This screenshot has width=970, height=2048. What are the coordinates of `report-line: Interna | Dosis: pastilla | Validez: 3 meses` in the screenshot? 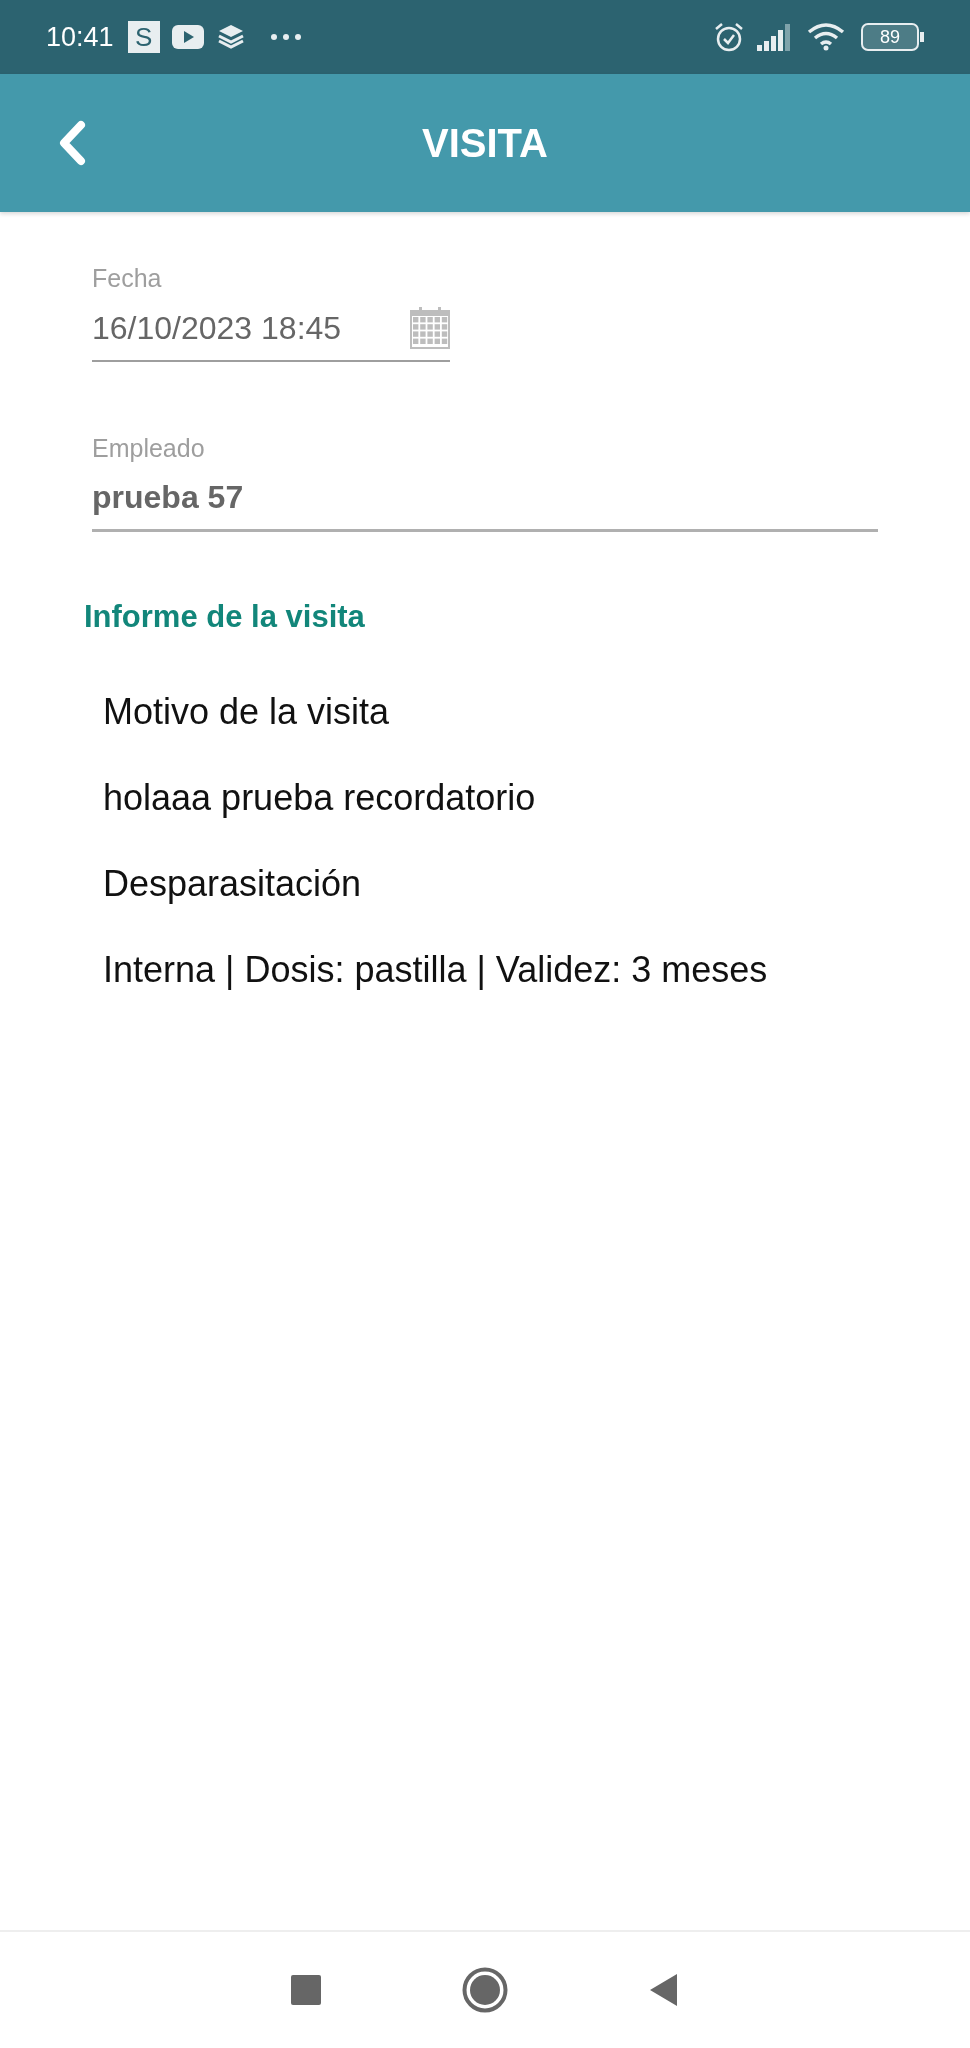 It's located at (435, 969).